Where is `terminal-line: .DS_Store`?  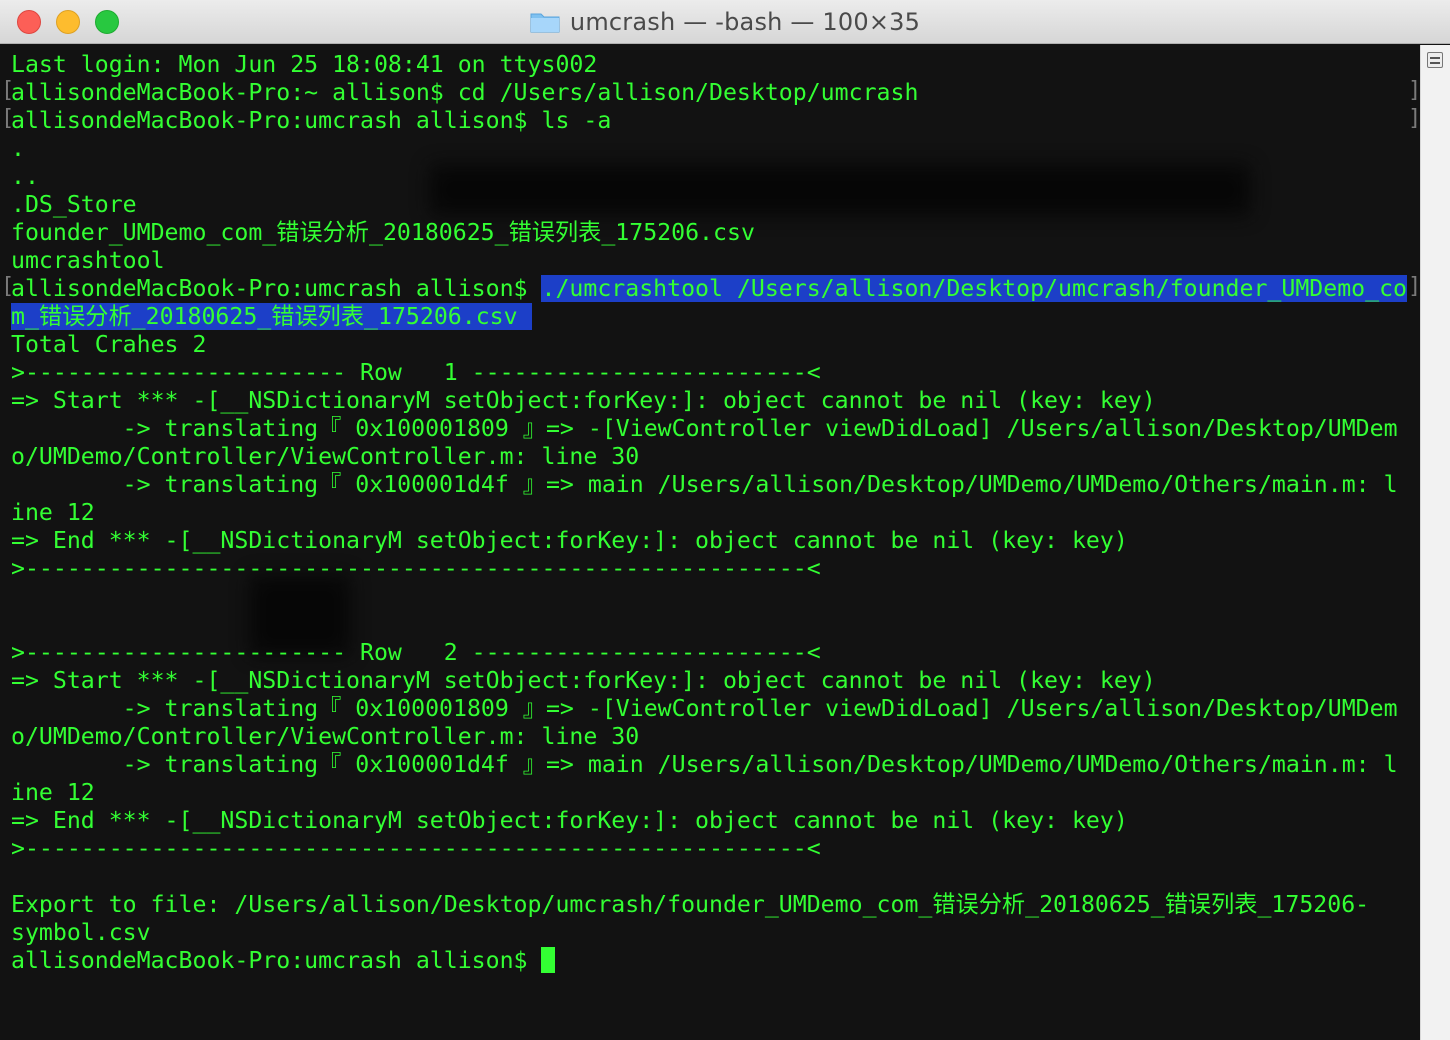
terminal-line: .DS_Store is located at coordinates (74, 204).